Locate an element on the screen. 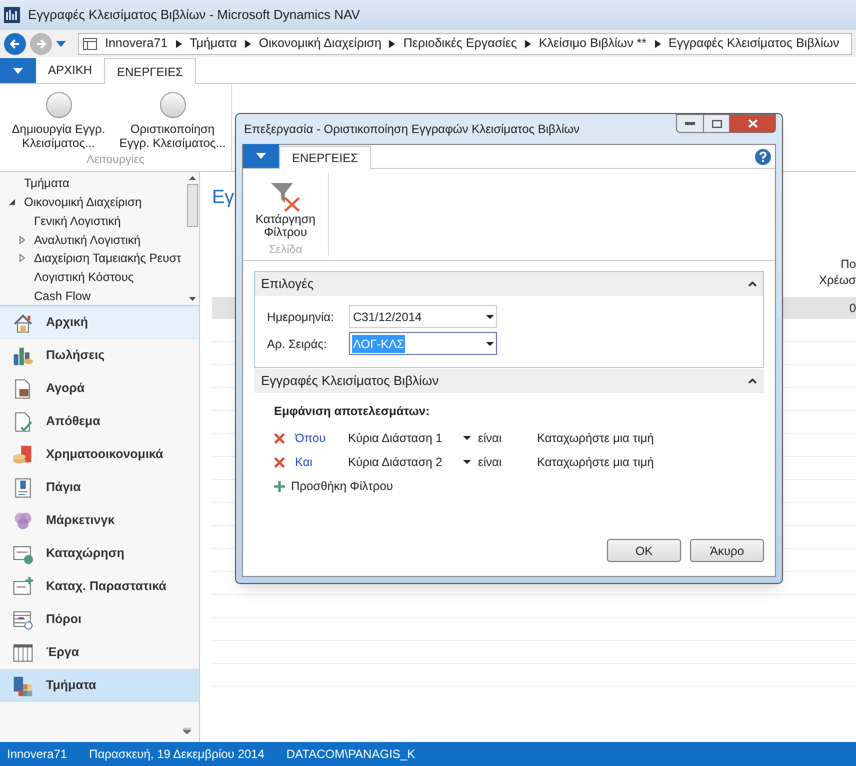 The width and height of the screenshot is (856, 766). navigation-pane-button: Πωλήσεις is located at coordinates (99, 355).